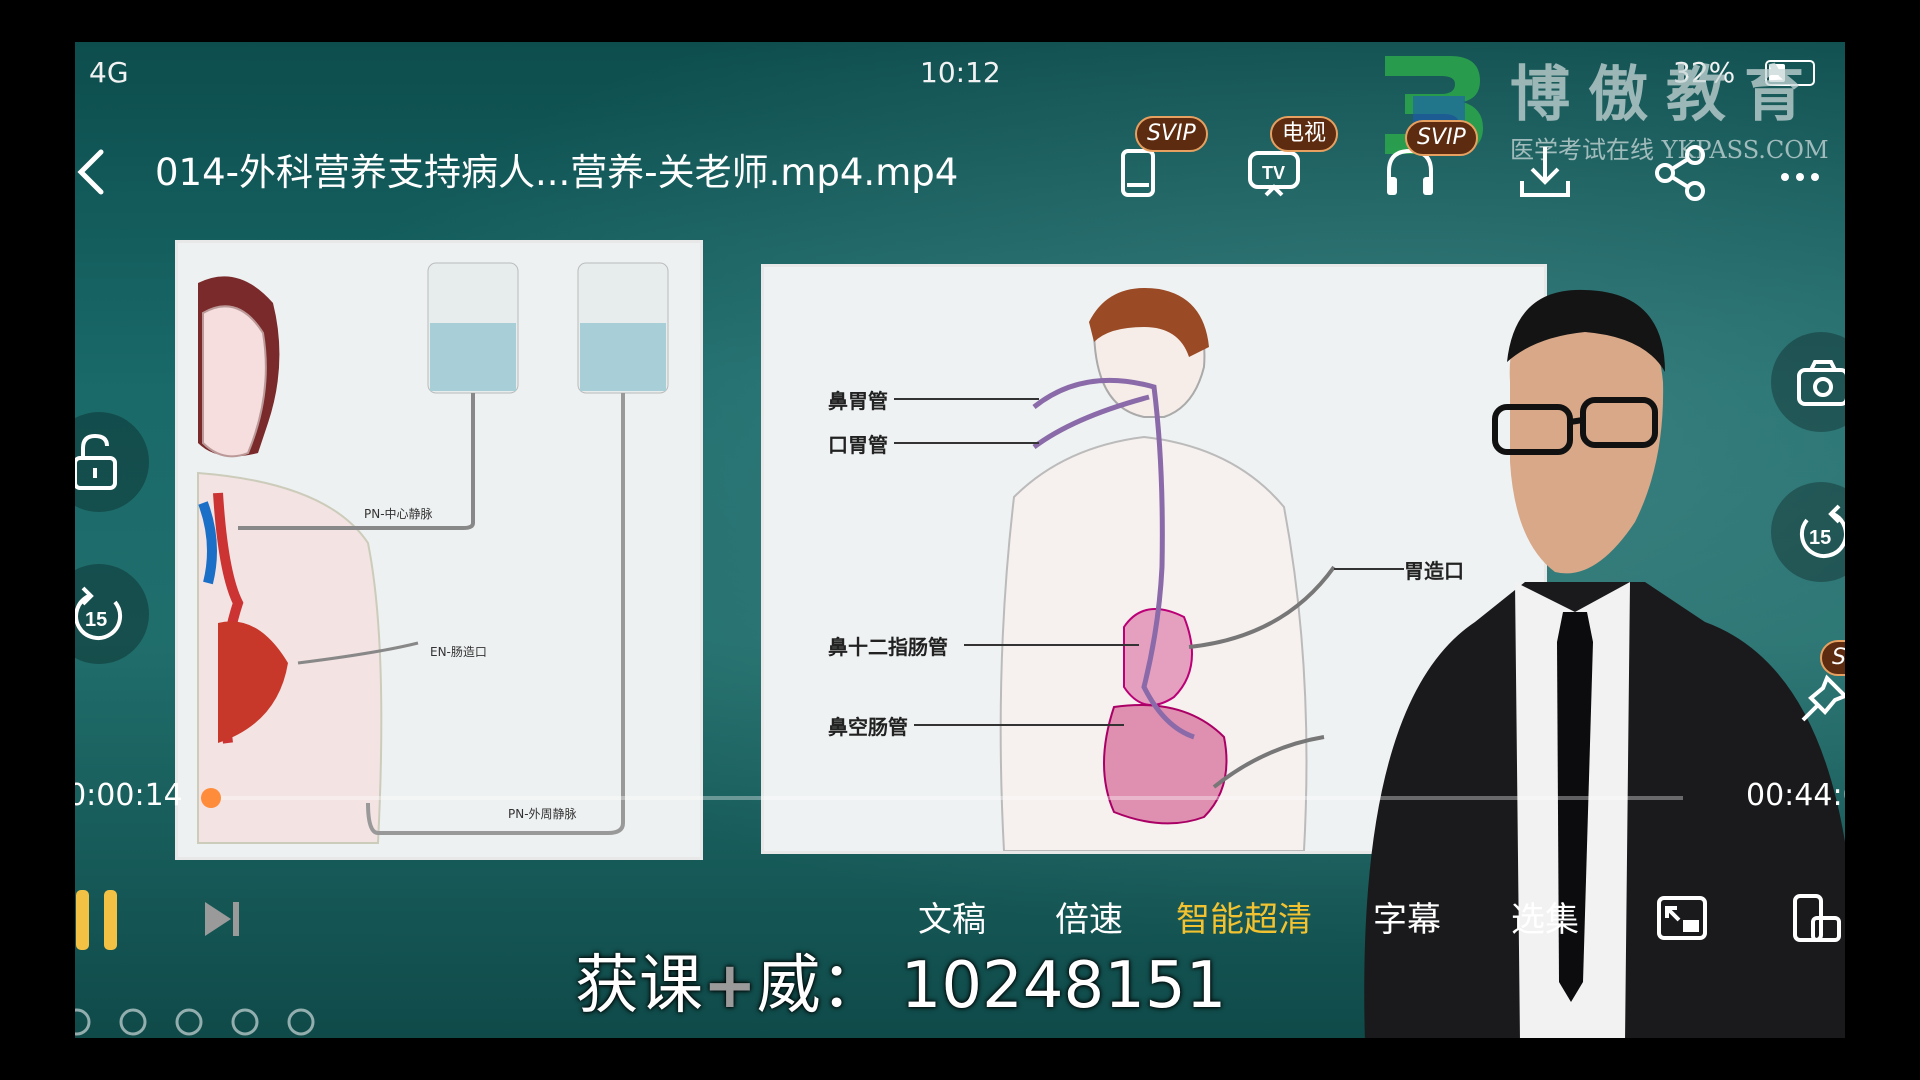  I want to click on screenshot-button, so click(1808, 382).